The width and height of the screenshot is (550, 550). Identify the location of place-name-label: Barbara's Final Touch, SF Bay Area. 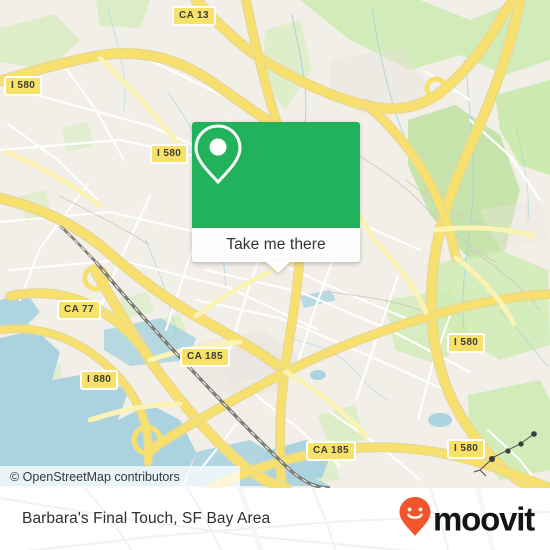
(146, 518).